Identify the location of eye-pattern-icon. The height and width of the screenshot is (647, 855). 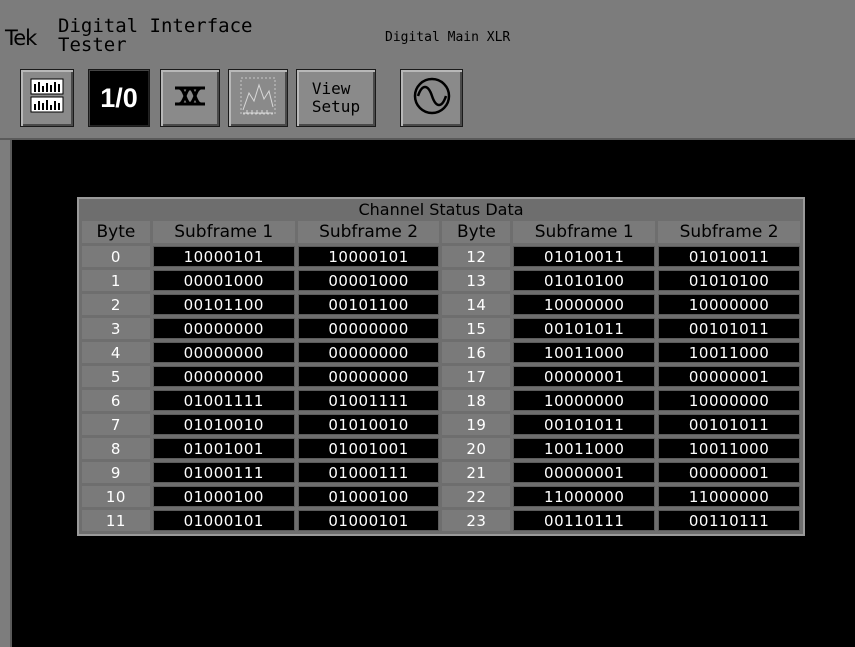
(190, 98).